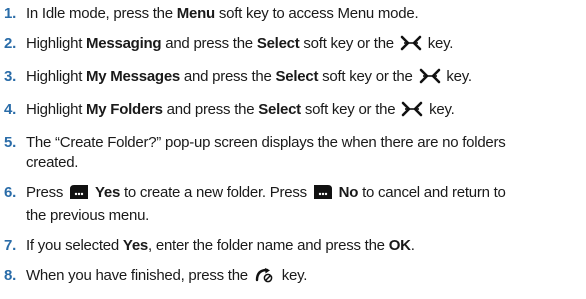  Describe the element at coordinates (124, 43) in the screenshot. I see `messaging-label: Messaging` at that location.